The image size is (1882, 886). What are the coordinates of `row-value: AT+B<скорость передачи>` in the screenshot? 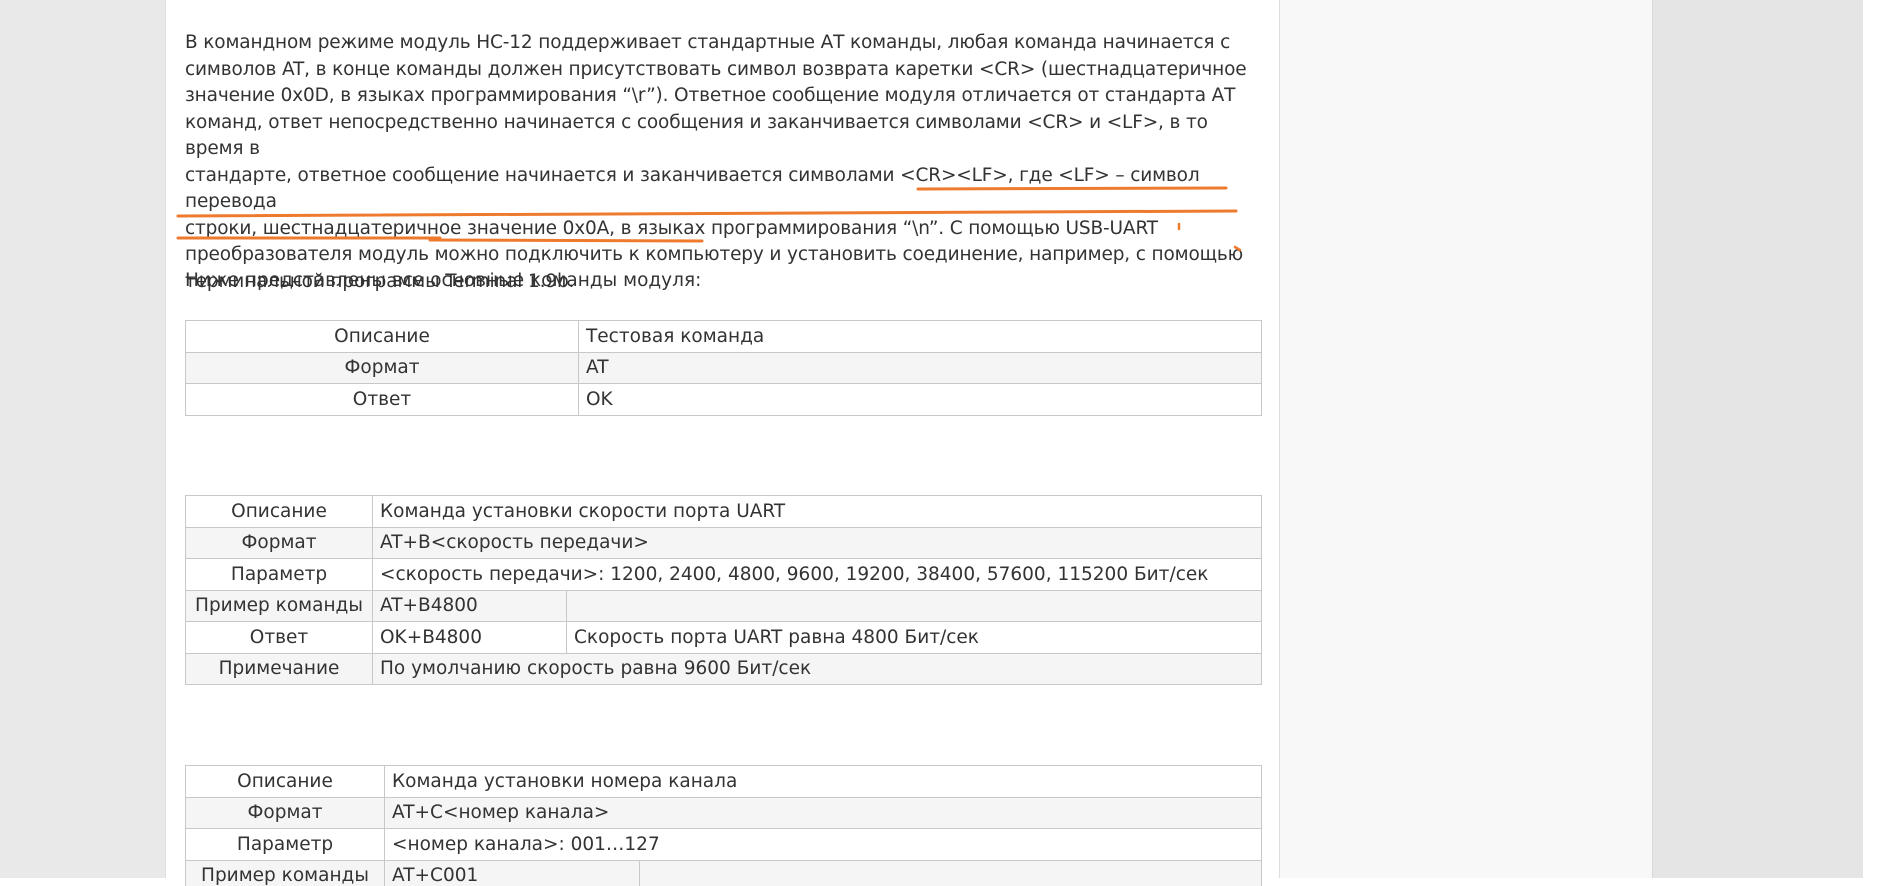 It's located at (817, 542).